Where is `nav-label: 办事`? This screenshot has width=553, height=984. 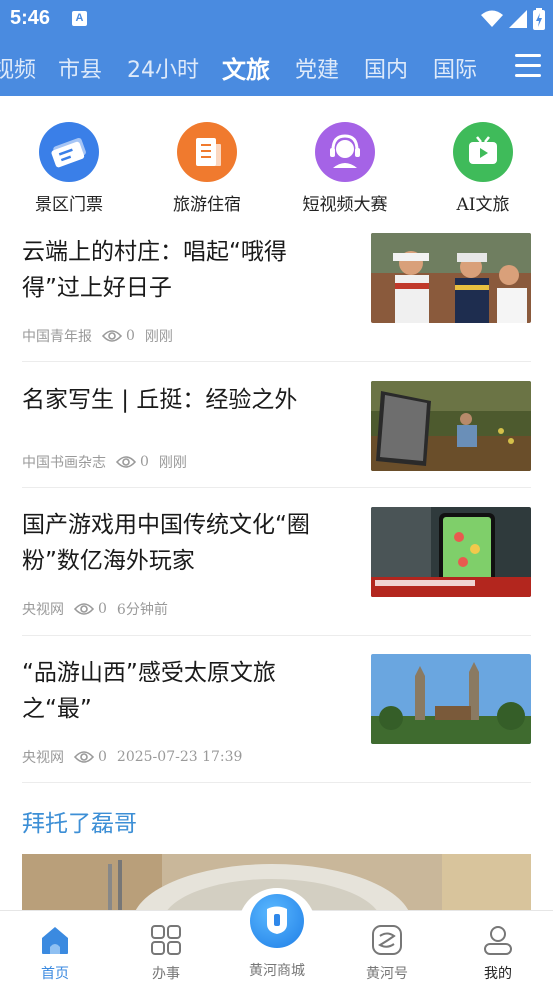
nav-label: 办事 is located at coordinates (166, 974).